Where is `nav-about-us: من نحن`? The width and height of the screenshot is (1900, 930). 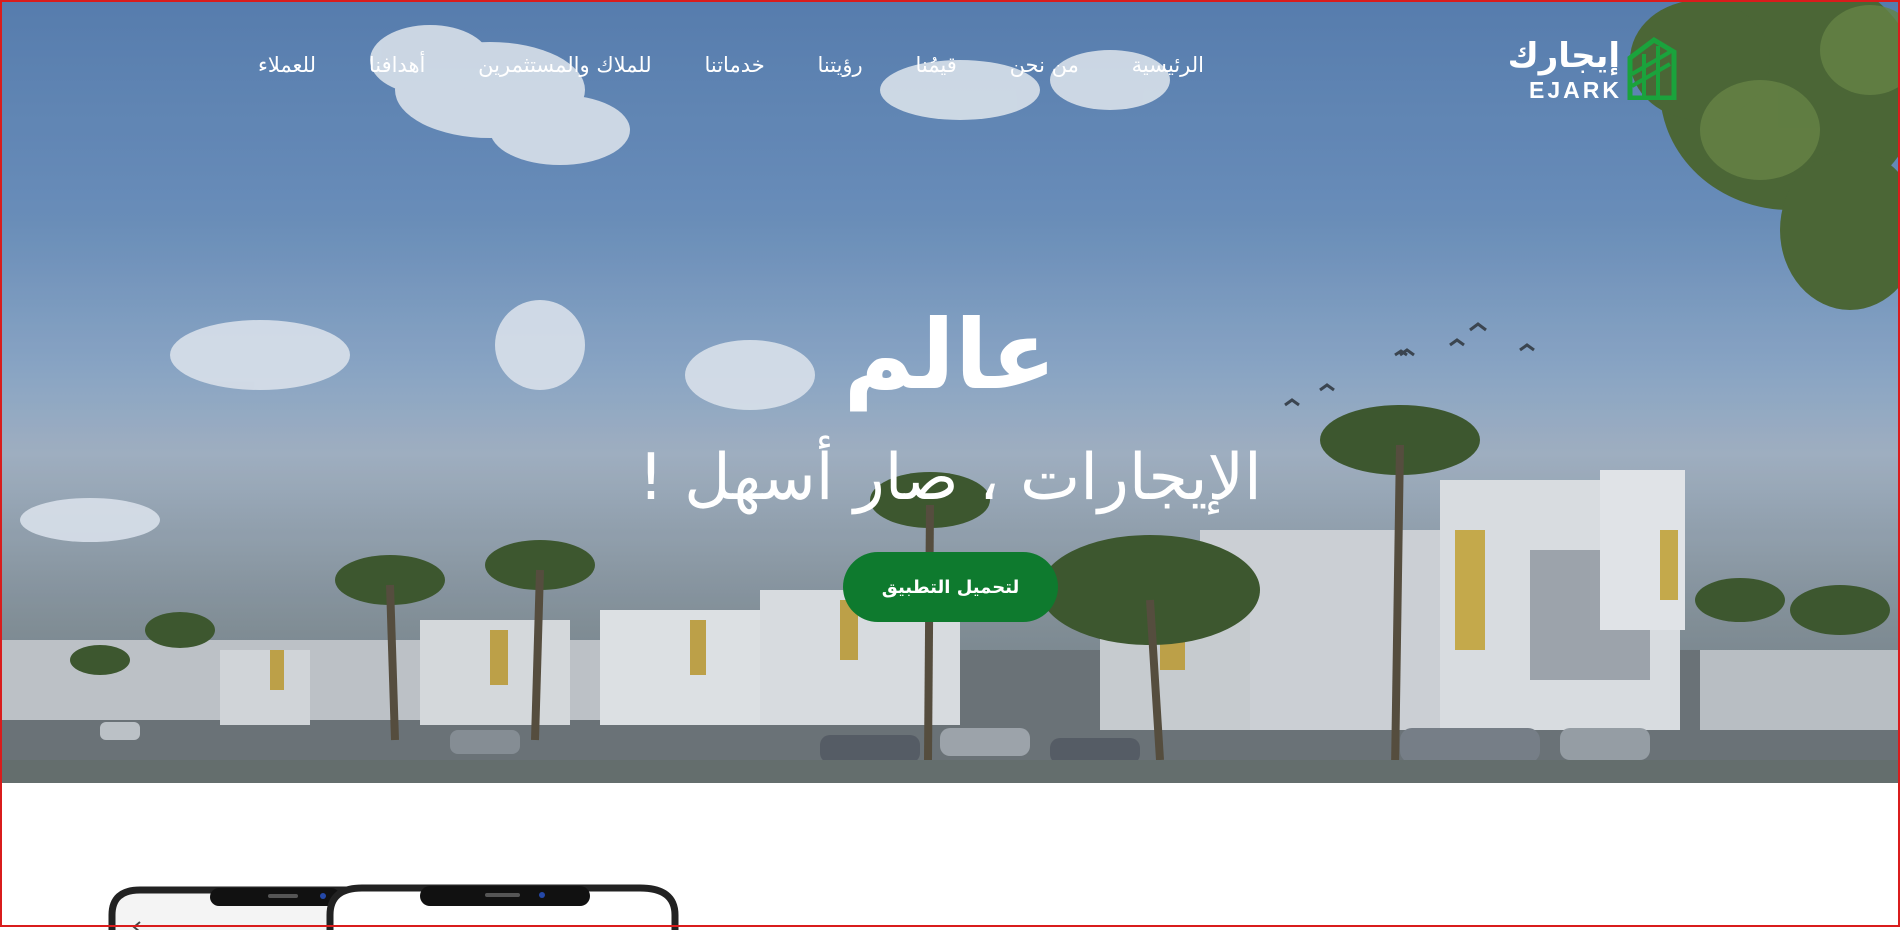
nav-about-us: من نحن is located at coordinates (1044, 65).